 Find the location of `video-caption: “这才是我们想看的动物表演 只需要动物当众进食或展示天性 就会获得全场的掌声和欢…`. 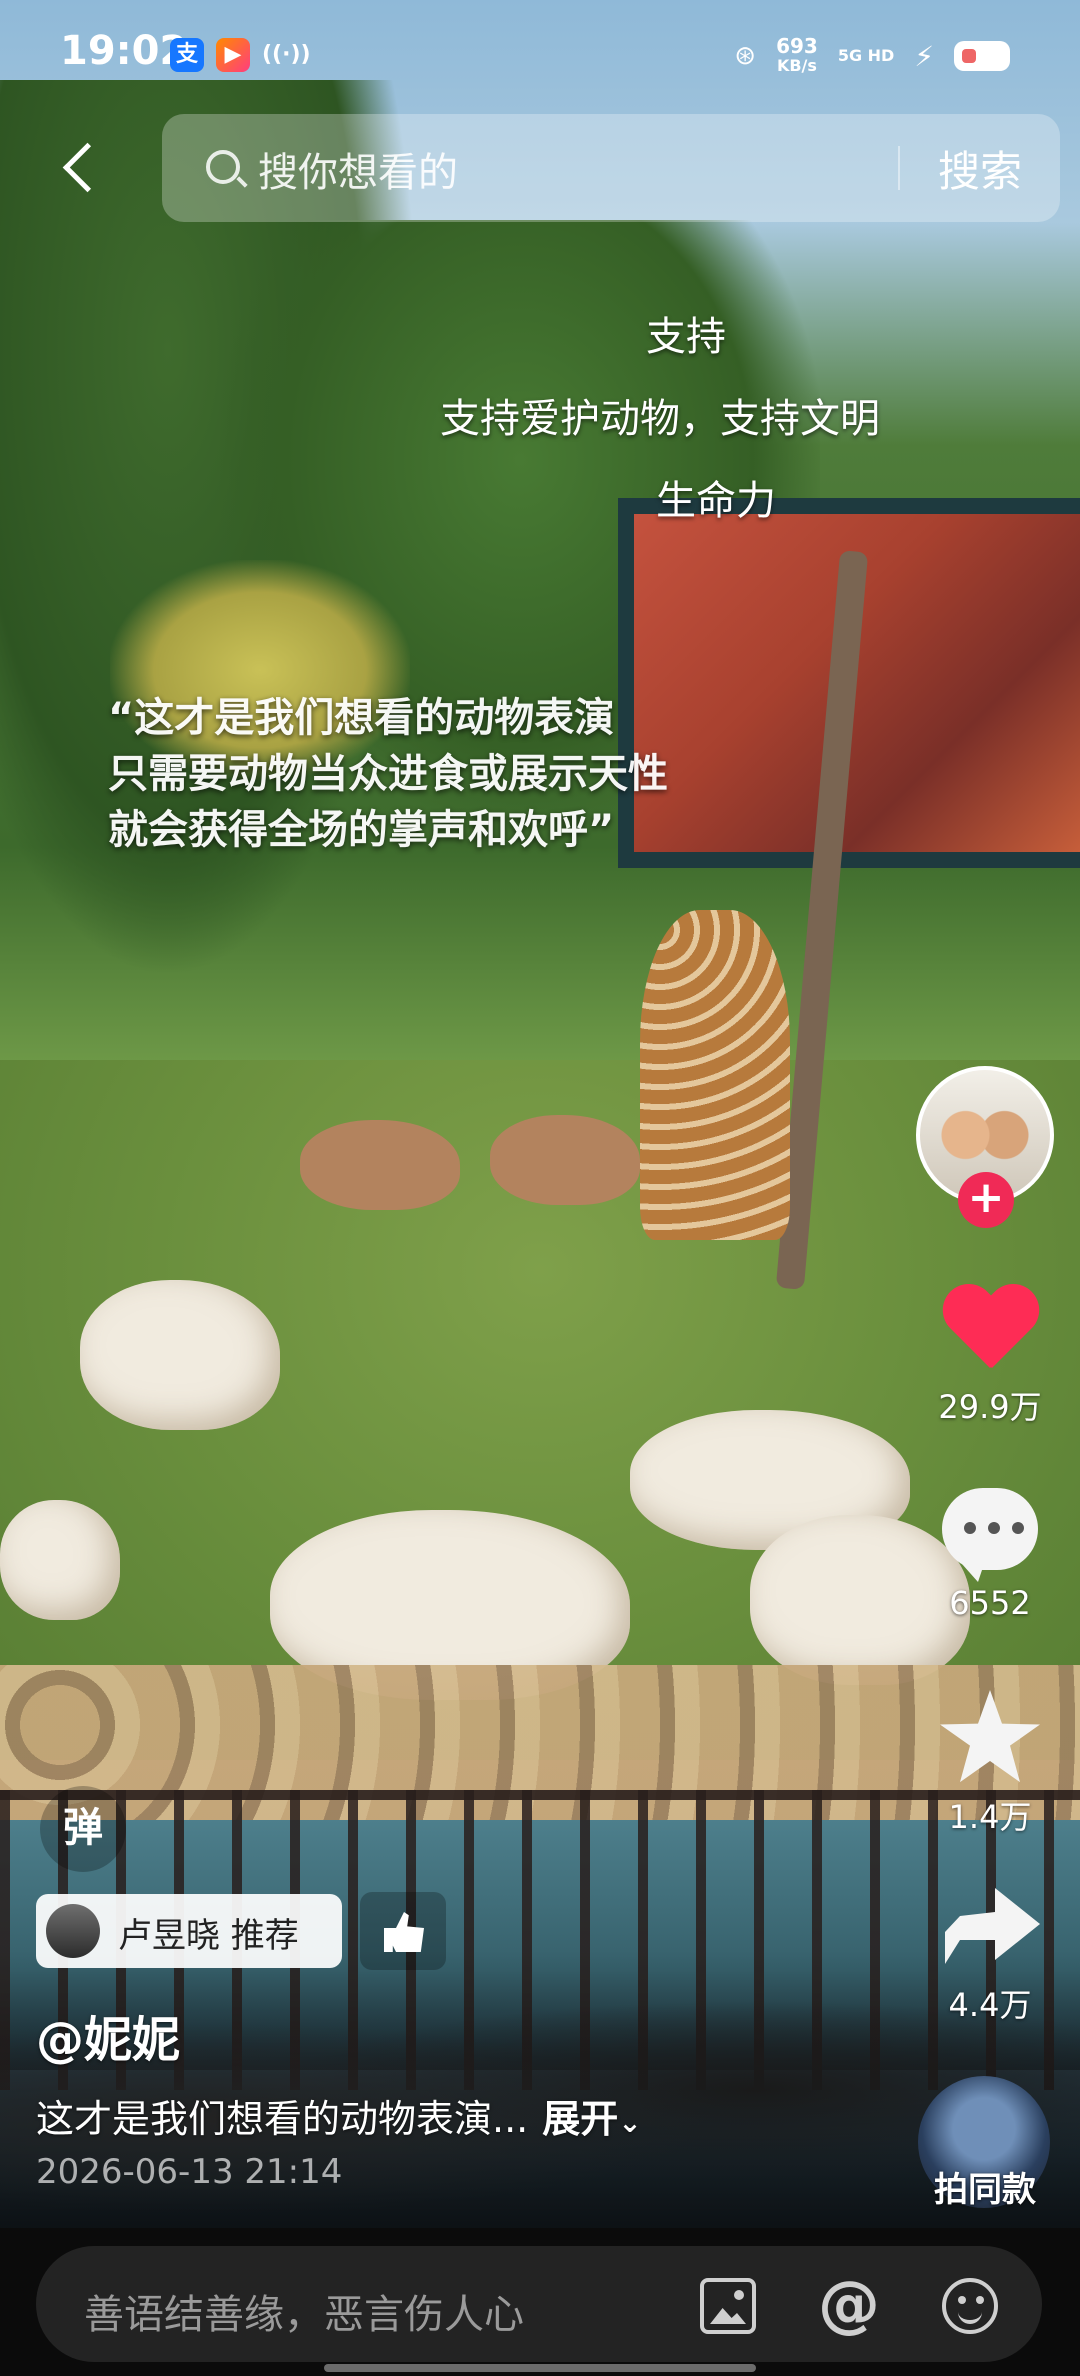

video-caption: “这才是我们想看的动物表演 只需要动物当众进食或展示天性 就会获得全场的掌声和欢… is located at coordinates (428, 774).